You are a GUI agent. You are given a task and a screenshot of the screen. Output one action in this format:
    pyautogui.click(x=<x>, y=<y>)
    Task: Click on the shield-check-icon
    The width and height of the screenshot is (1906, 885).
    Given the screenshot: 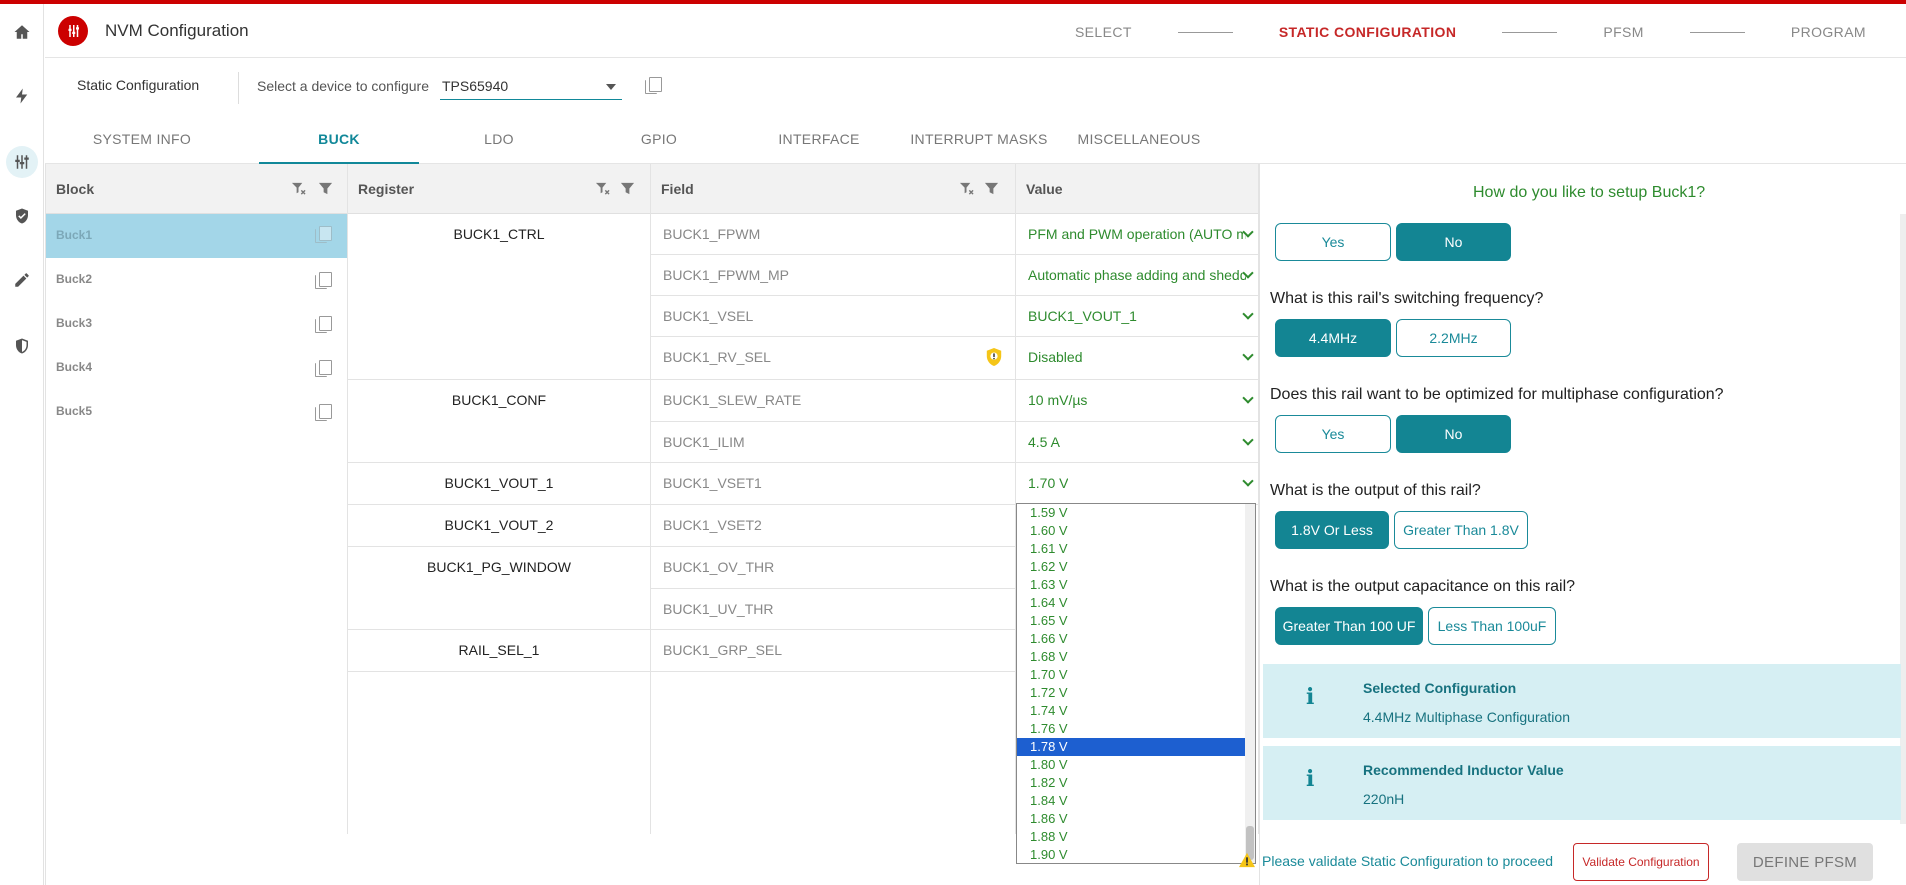 What is the action you would take?
    pyautogui.click(x=22, y=216)
    